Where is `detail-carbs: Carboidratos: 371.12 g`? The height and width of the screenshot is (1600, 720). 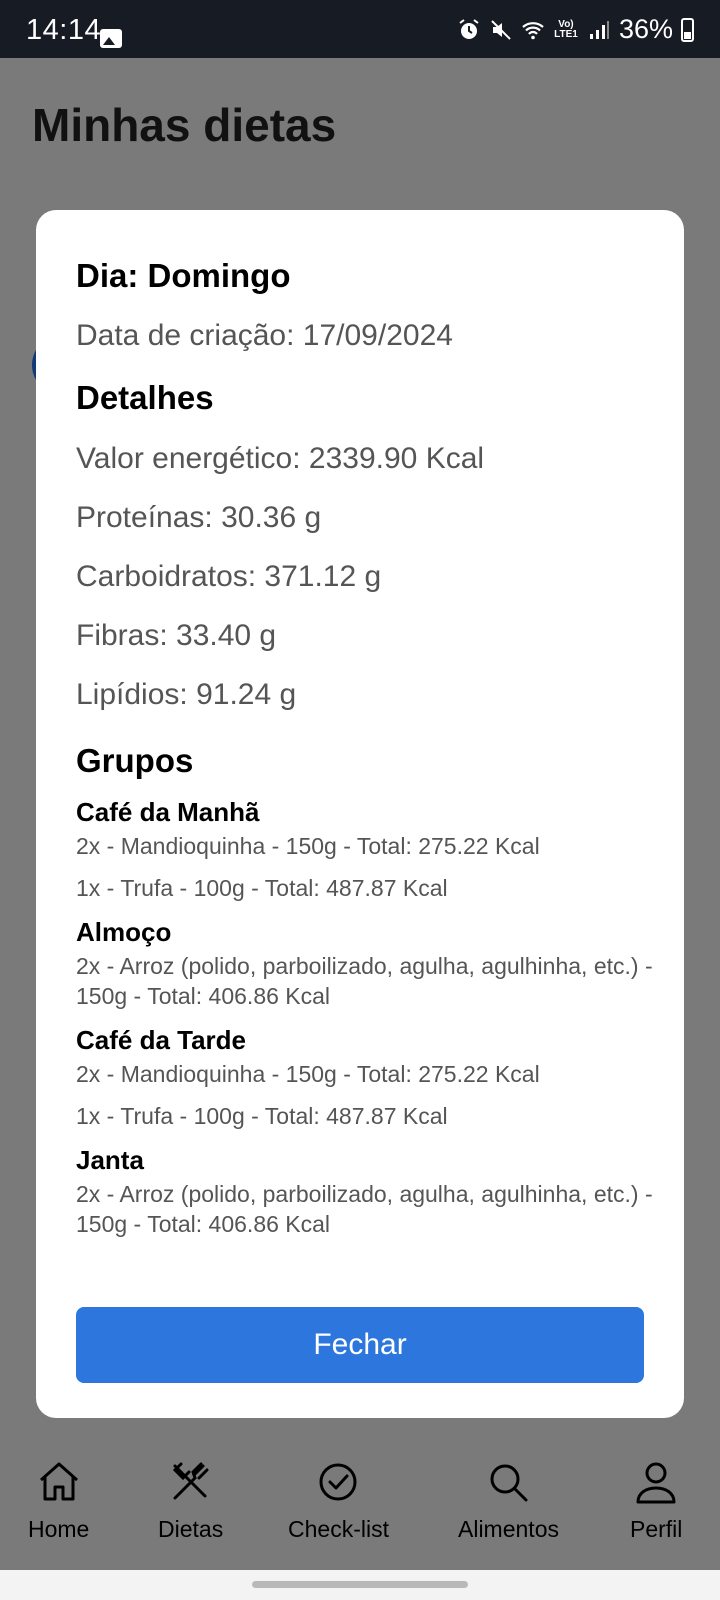 detail-carbs: Carboidratos: 371.12 g is located at coordinates (229, 576).